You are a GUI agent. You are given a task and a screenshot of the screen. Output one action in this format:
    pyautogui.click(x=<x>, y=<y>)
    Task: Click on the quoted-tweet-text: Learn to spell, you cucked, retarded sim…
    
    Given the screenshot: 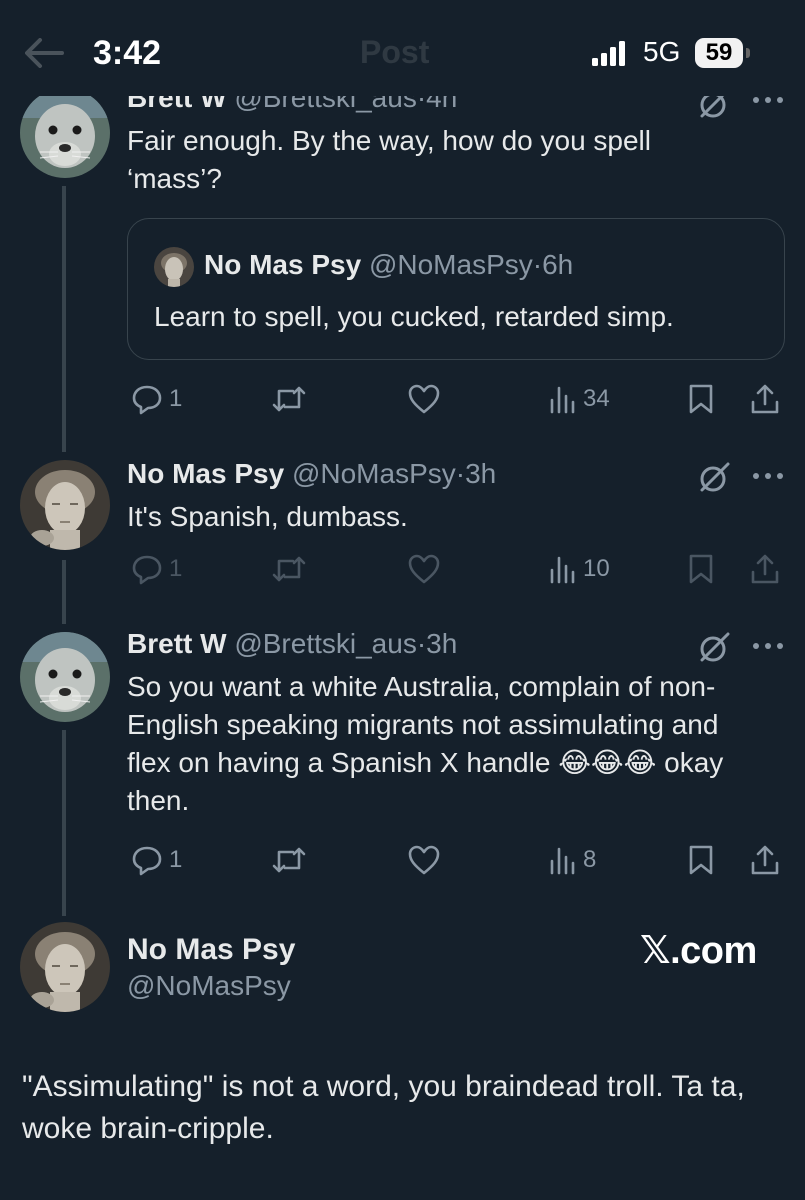 What is the action you would take?
    pyautogui.click(x=414, y=316)
    